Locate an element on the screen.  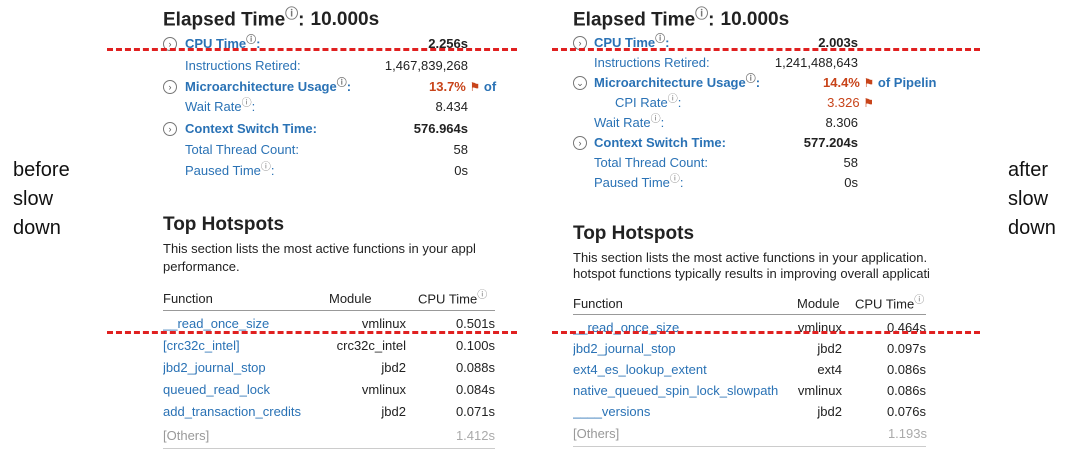
microarchitecture-usage-value: 14.4% is located at coordinates (841, 82).